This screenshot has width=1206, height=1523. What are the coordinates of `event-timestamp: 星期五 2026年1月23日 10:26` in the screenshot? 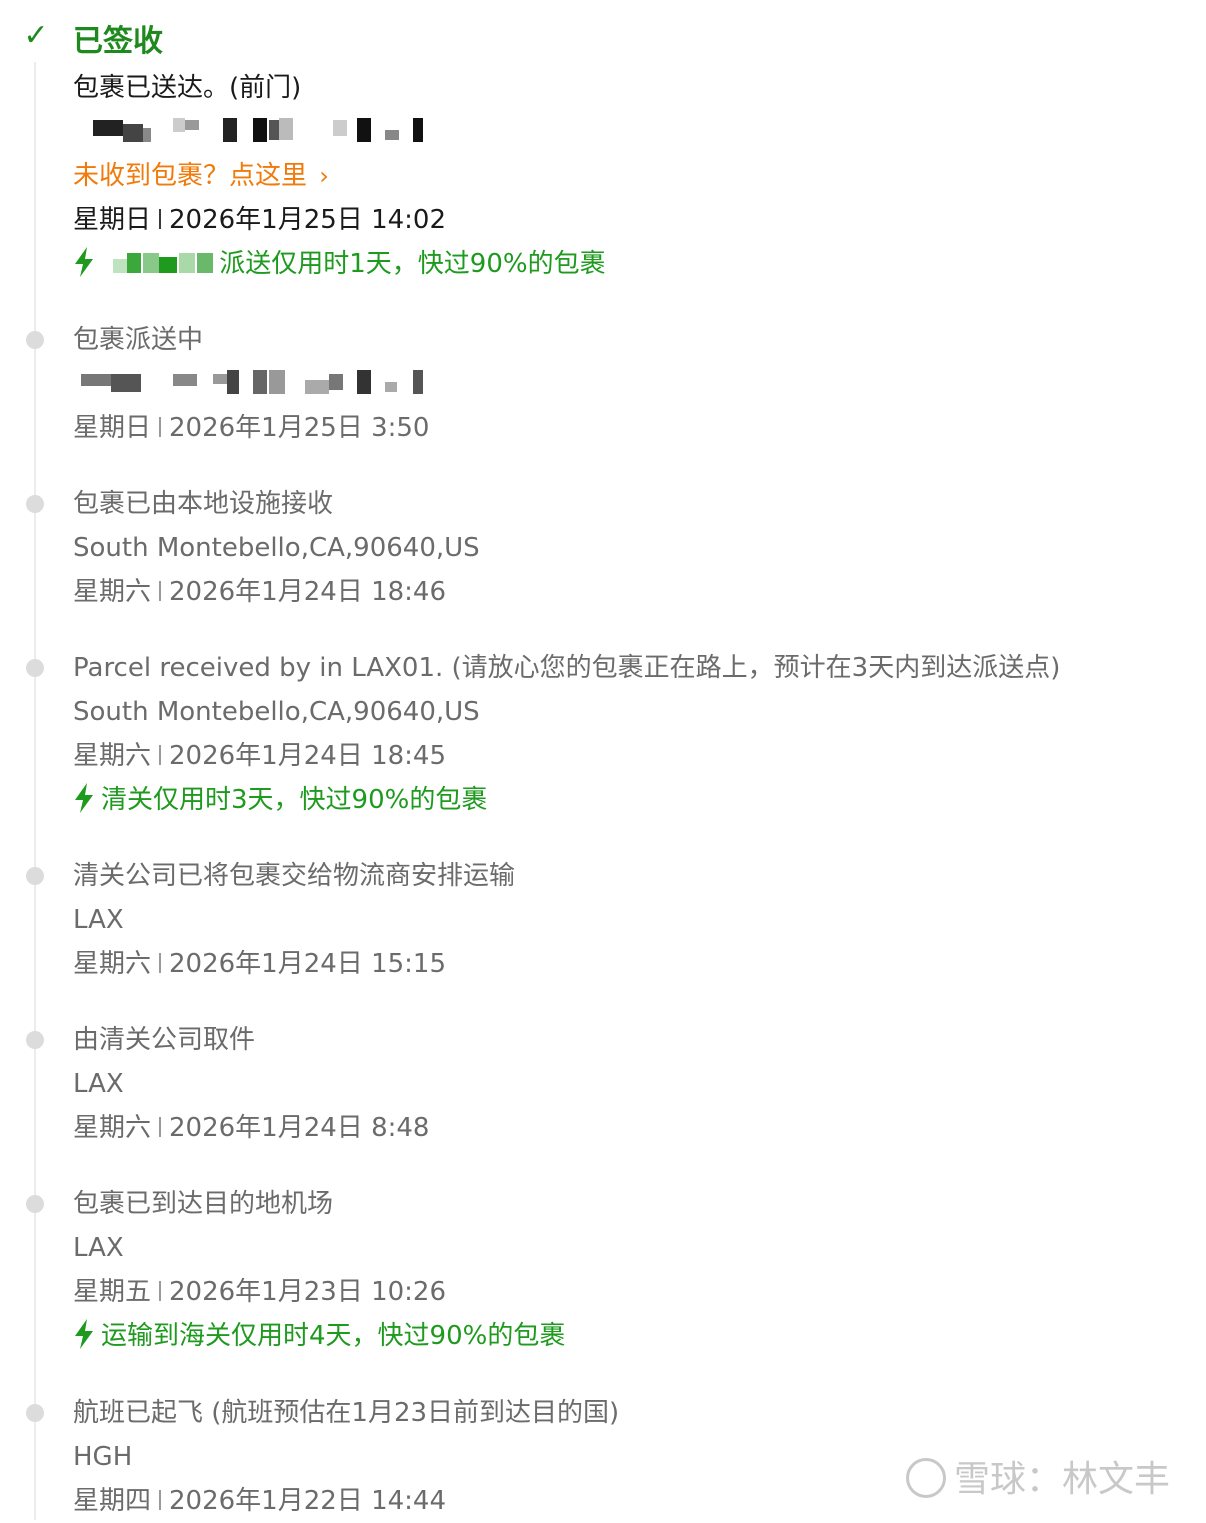 It's located at (259, 1292).